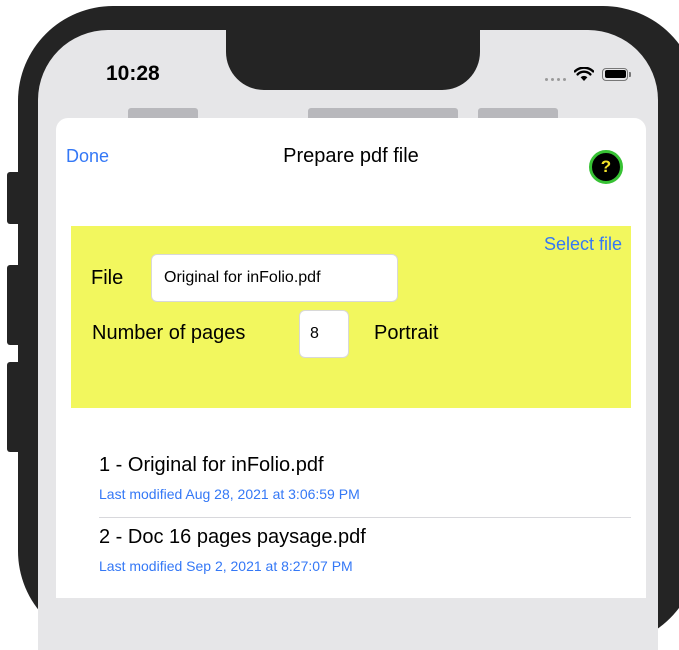  Describe the element at coordinates (351, 156) in the screenshot. I see `sheet-title: Prepare pdf file` at that location.